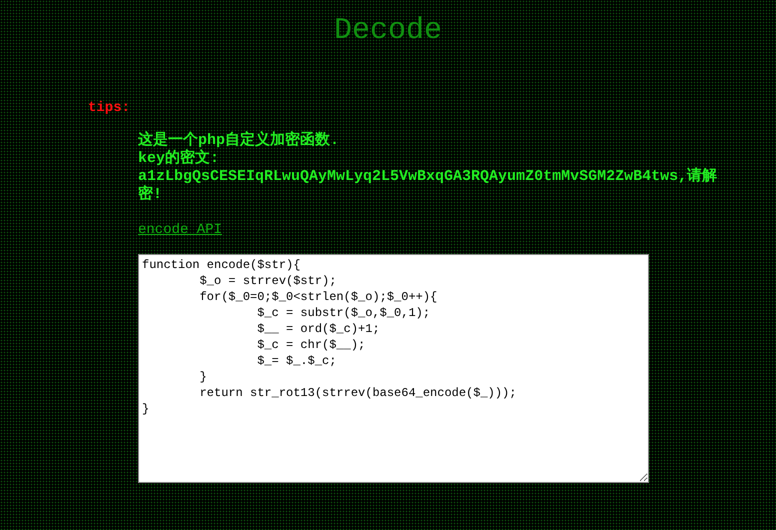 The image size is (776, 530). What do you see at coordinates (110, 108) in the screenshot?
I see `tips-label: tips:` at bounding box center [110, 108].